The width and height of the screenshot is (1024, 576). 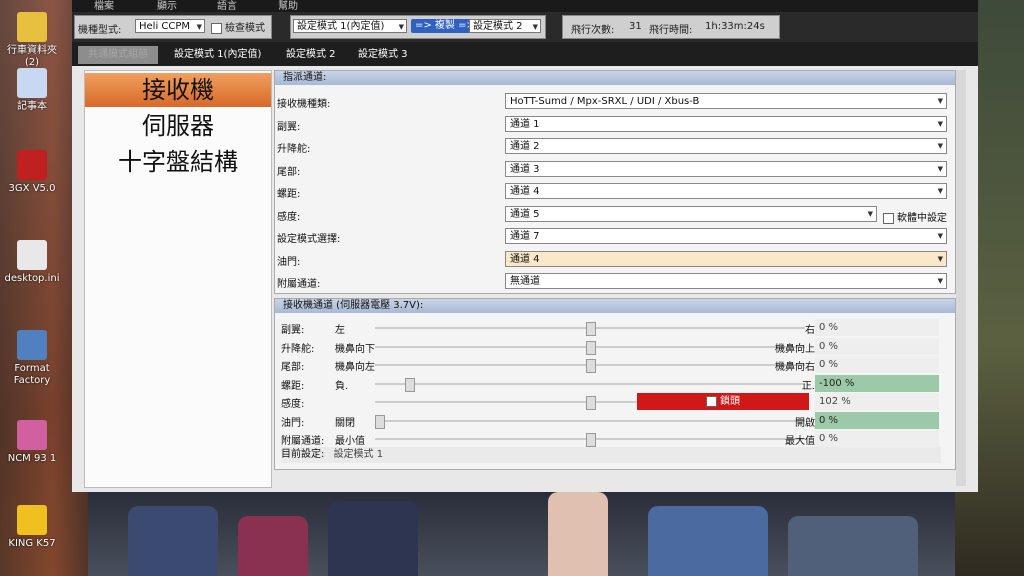 I want to click on model-group: 機種型式: Heli CCPM ▼ 檢查模式, so click(x=173, y=27).